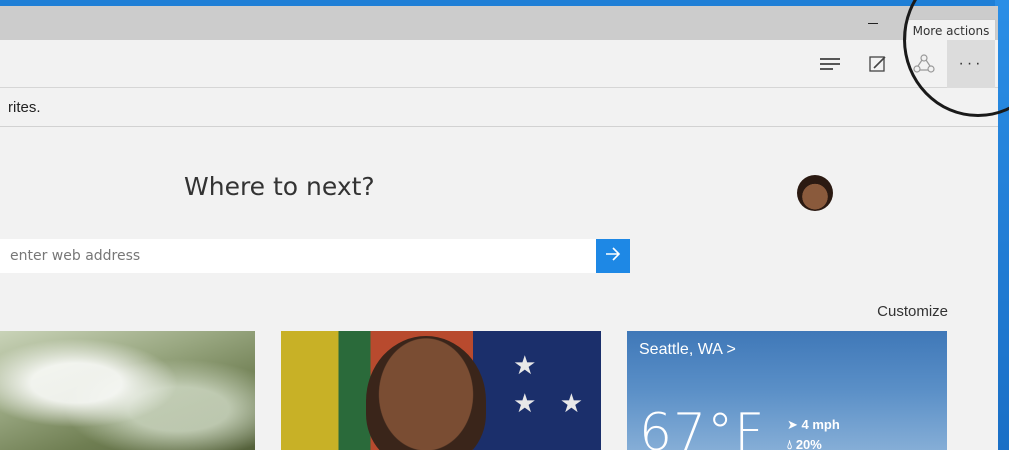 This screenshot has width=1009, height=450. Describe the element at coordinates (499, 24) in the screenshot. I see `title-bar: More actions` at that location.